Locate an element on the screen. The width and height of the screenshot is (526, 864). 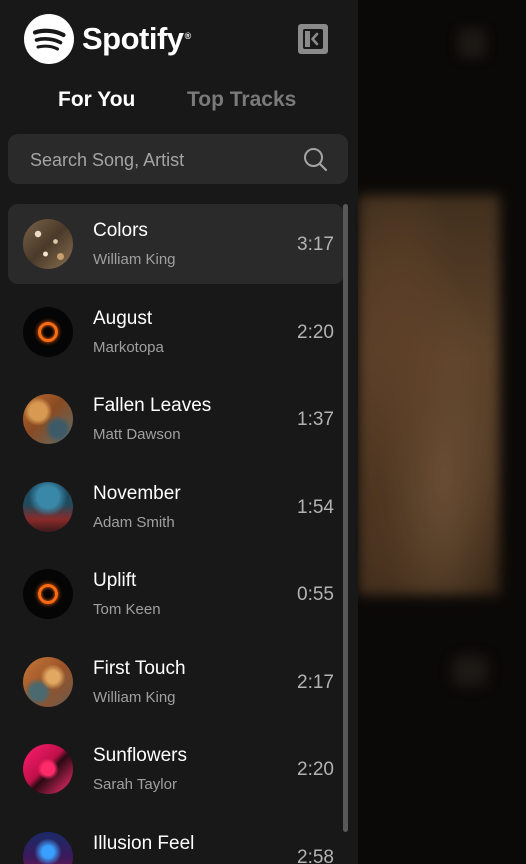
track-duration: 1:54 is located at coordinates (315, 507).